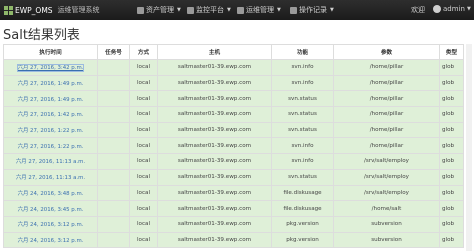  What do you see at coordinates (8, 10) in the screenshot?
I see `grid-icon` at bounding box center [8, 10].